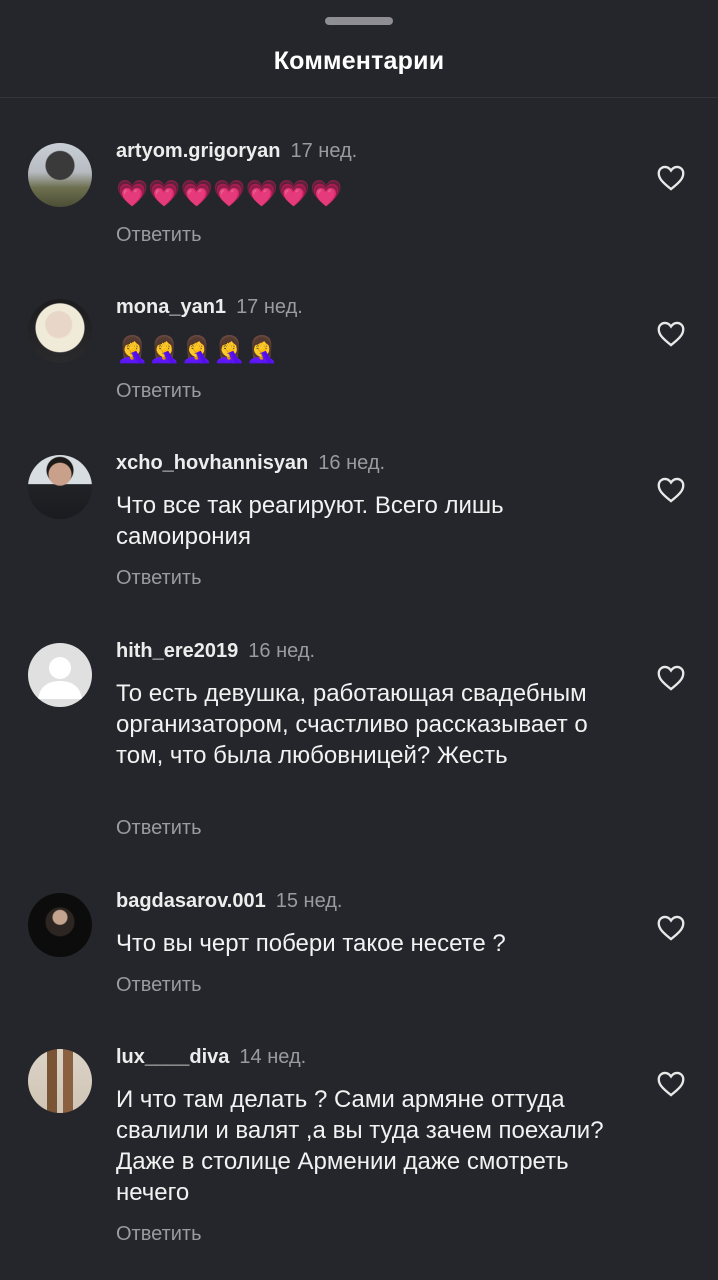 This screenshot has width=718, height=1280. I want to click on comment-text: 💗💗💗💗💗💗💗, so click(229, 193).